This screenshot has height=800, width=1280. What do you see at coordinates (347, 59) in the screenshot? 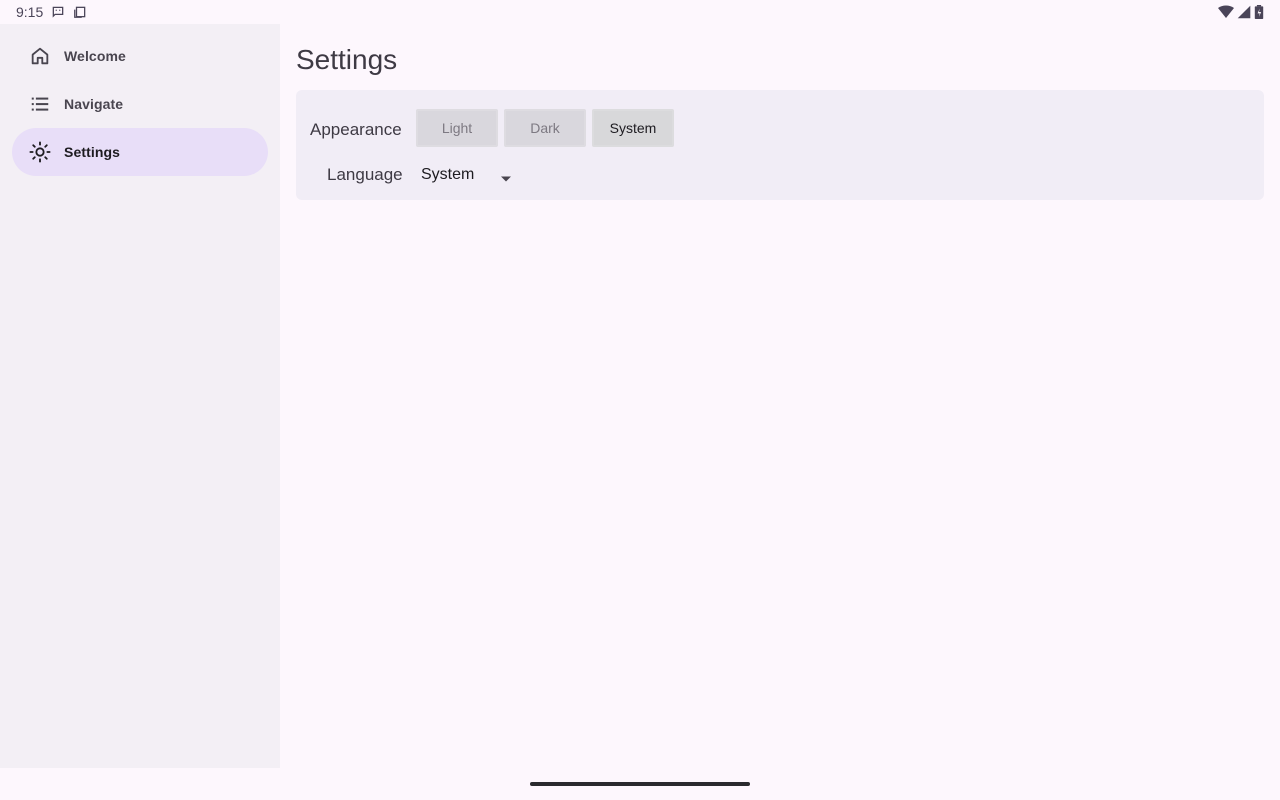
I see `page-title: Settings` at bounding box center [347, 59].